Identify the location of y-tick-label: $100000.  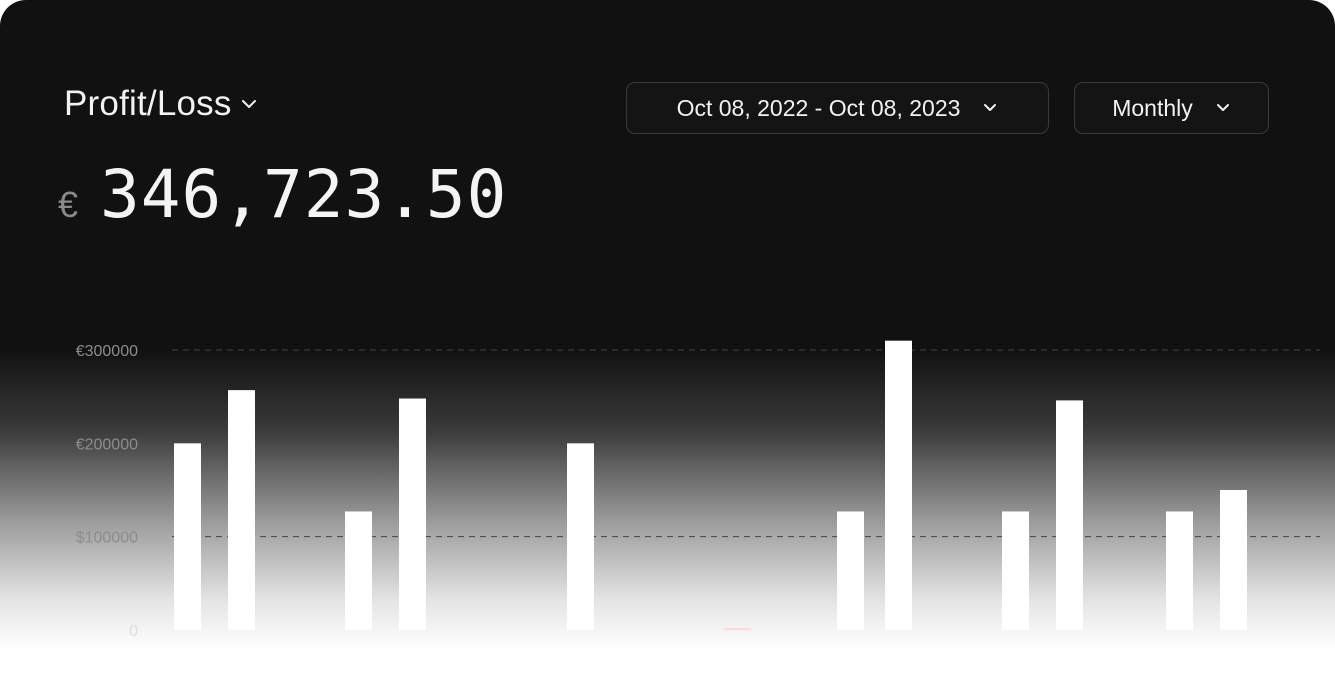
(107, 538).